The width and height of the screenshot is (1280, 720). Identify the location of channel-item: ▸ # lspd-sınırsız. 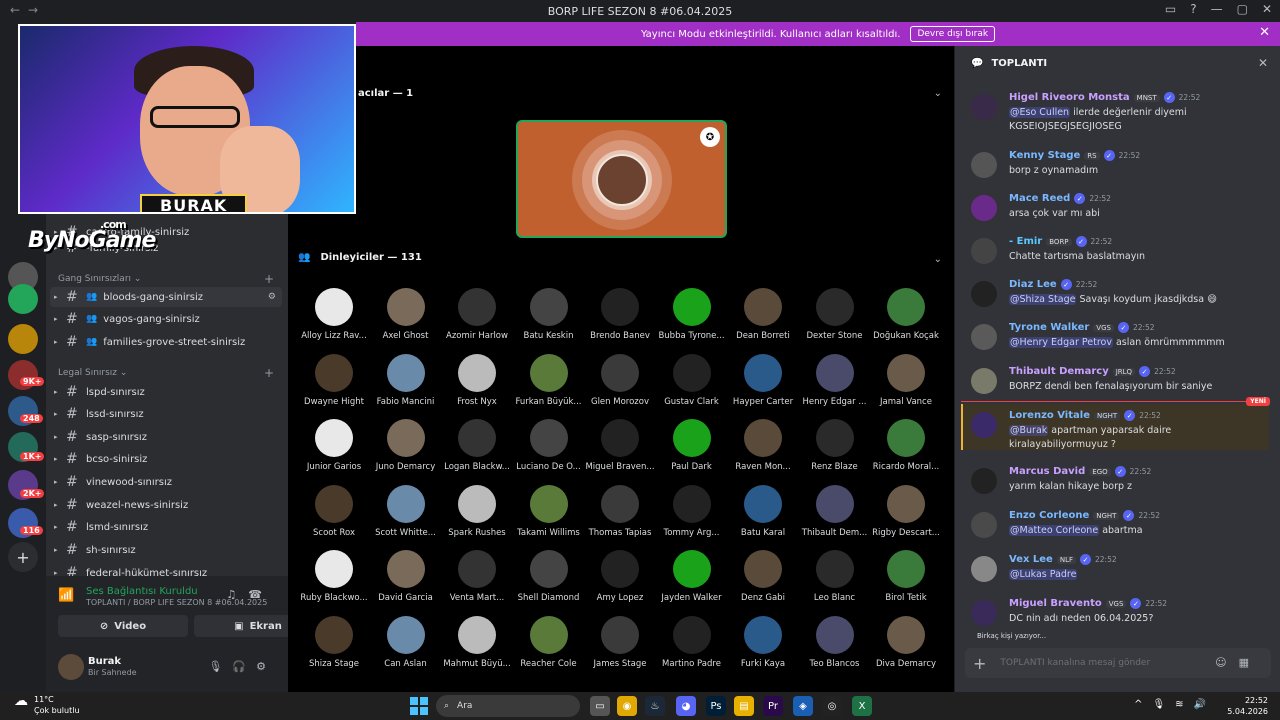
(166, 392).